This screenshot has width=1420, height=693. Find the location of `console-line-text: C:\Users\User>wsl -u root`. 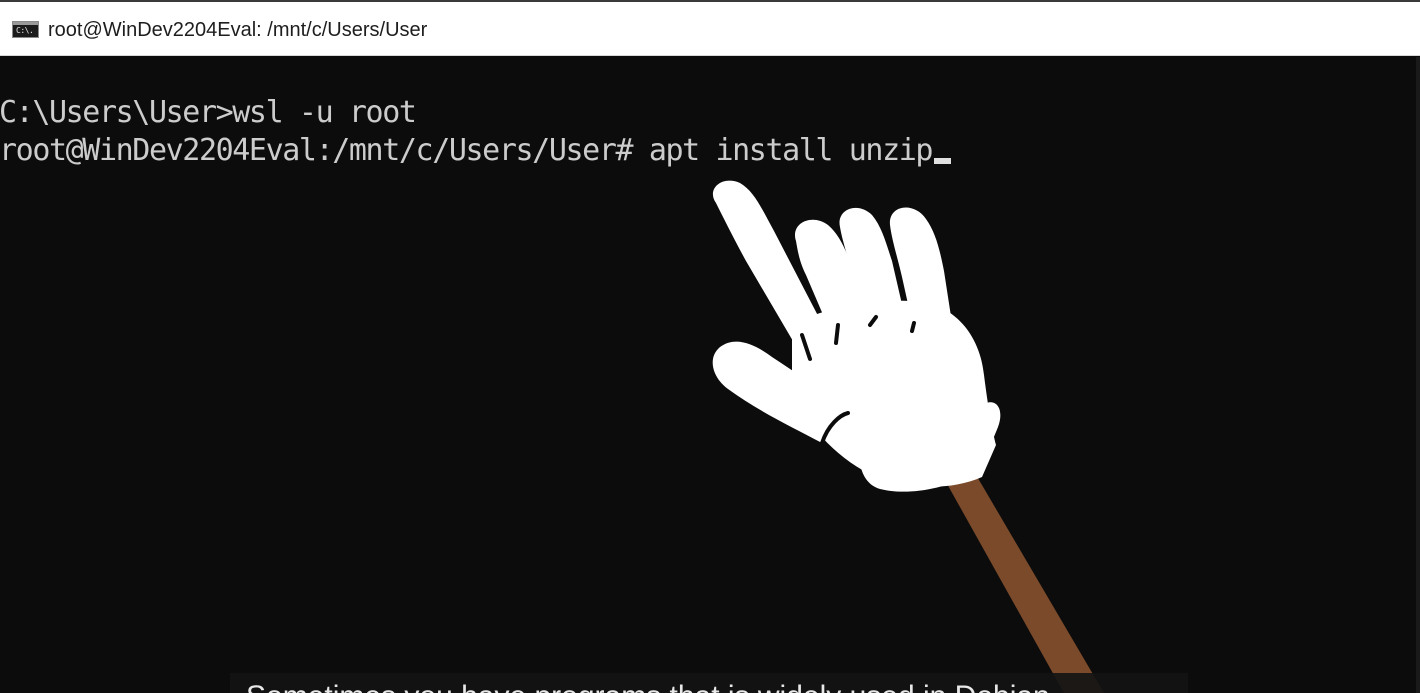

console-line-text: C:\Users\User>wsl -u root is located at coordinates (208, 112).